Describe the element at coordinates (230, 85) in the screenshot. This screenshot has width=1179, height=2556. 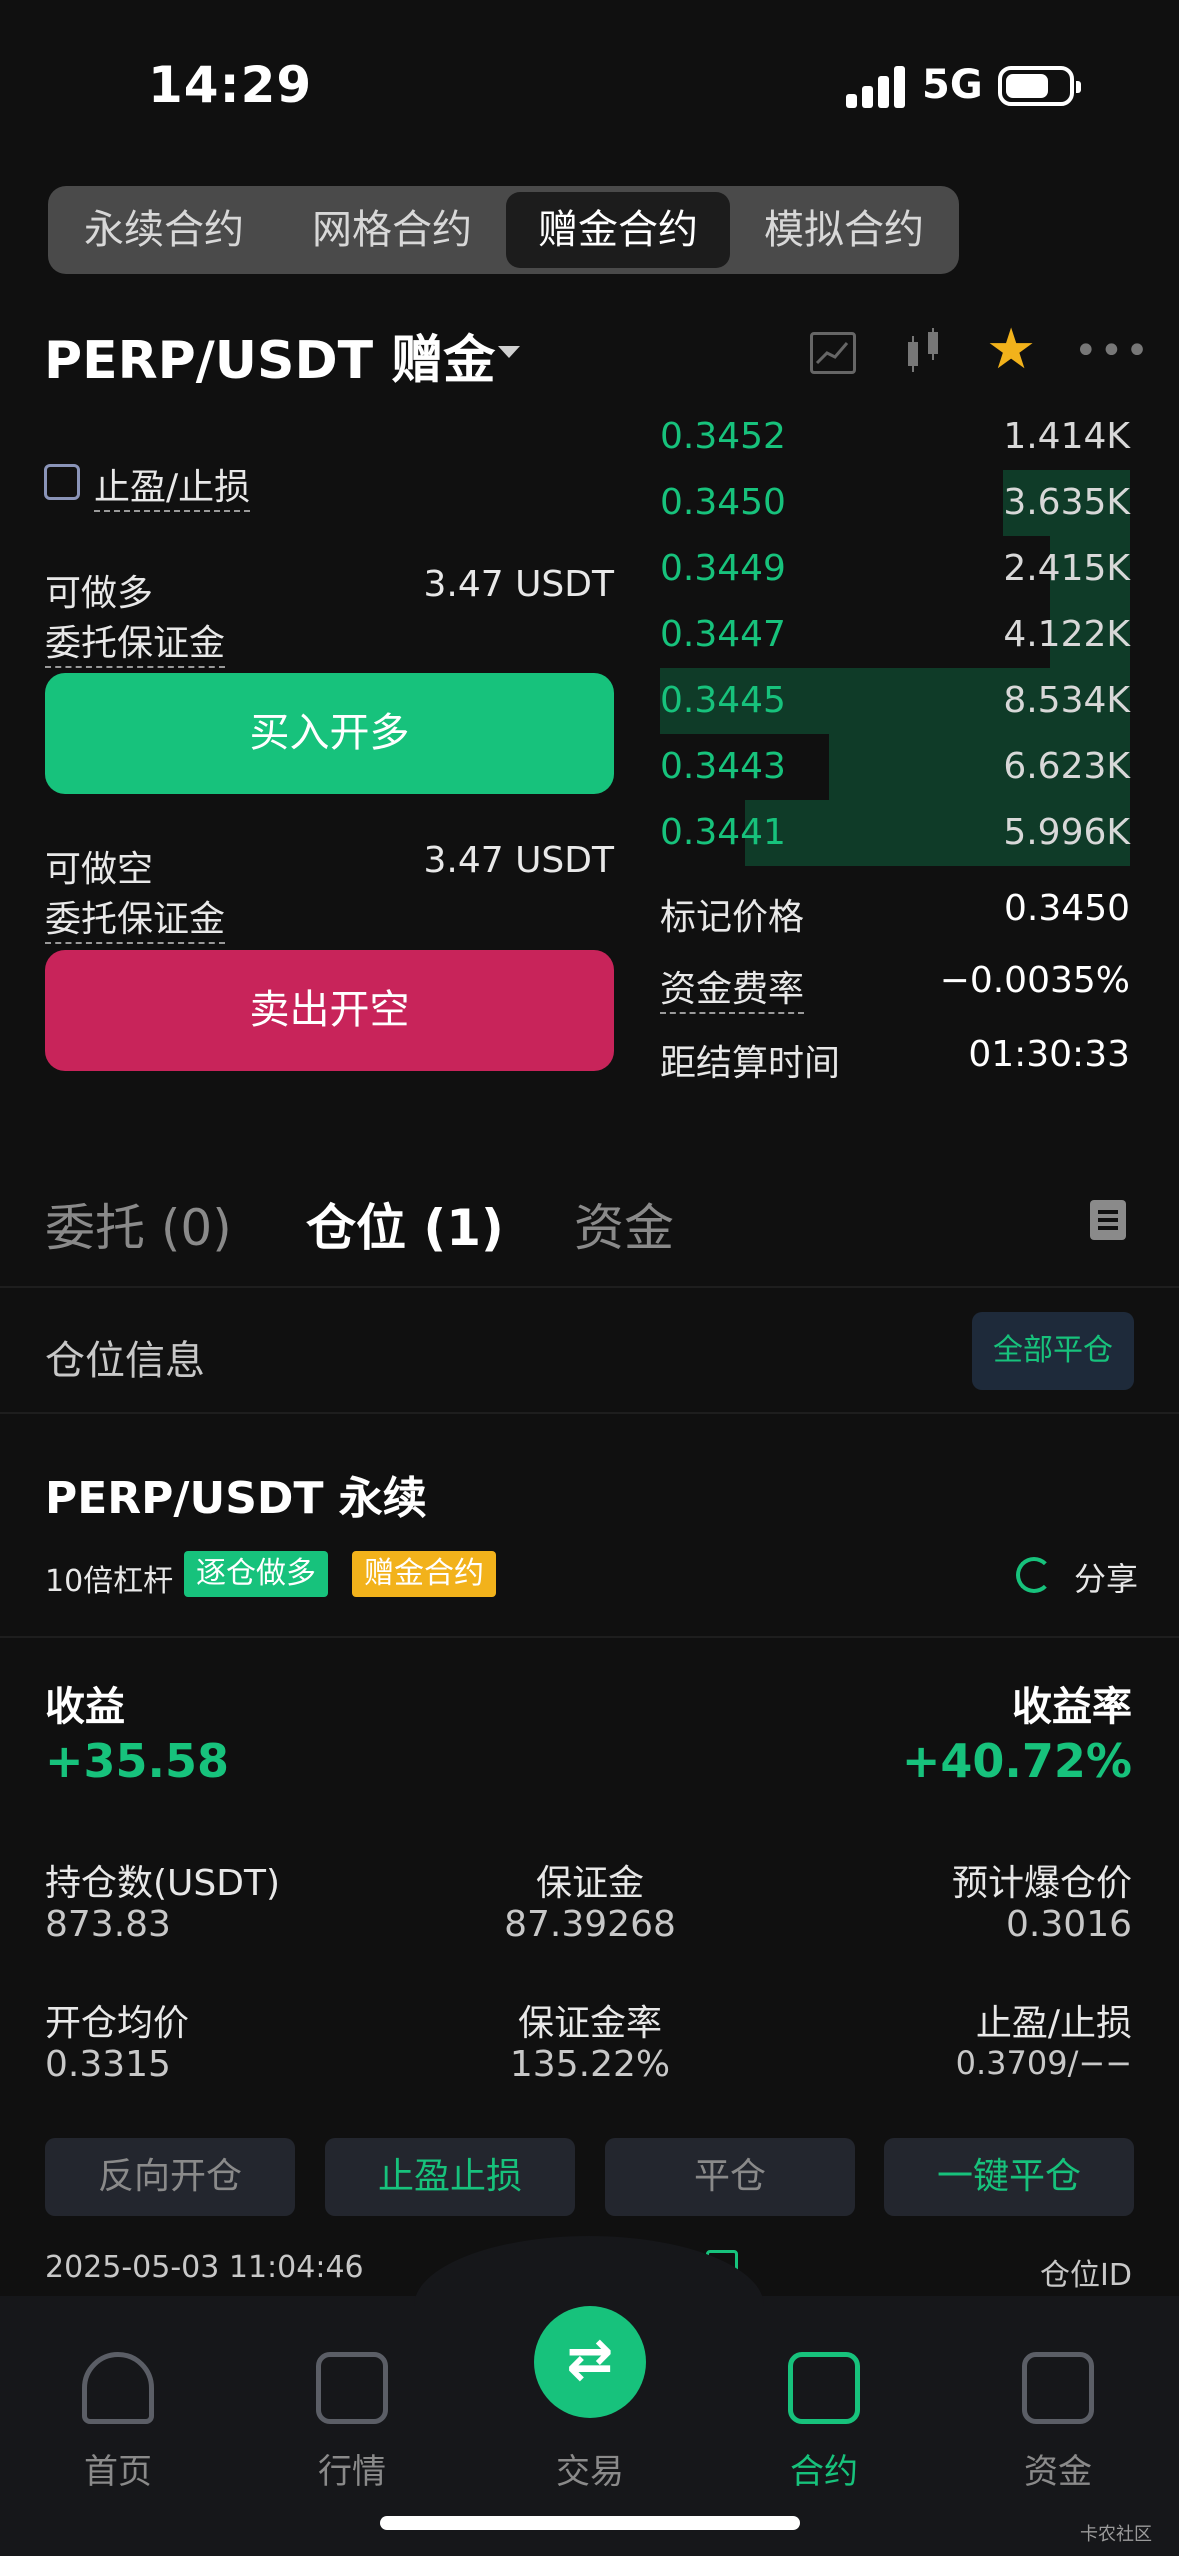
I see `status-time: 14:29` at that location.